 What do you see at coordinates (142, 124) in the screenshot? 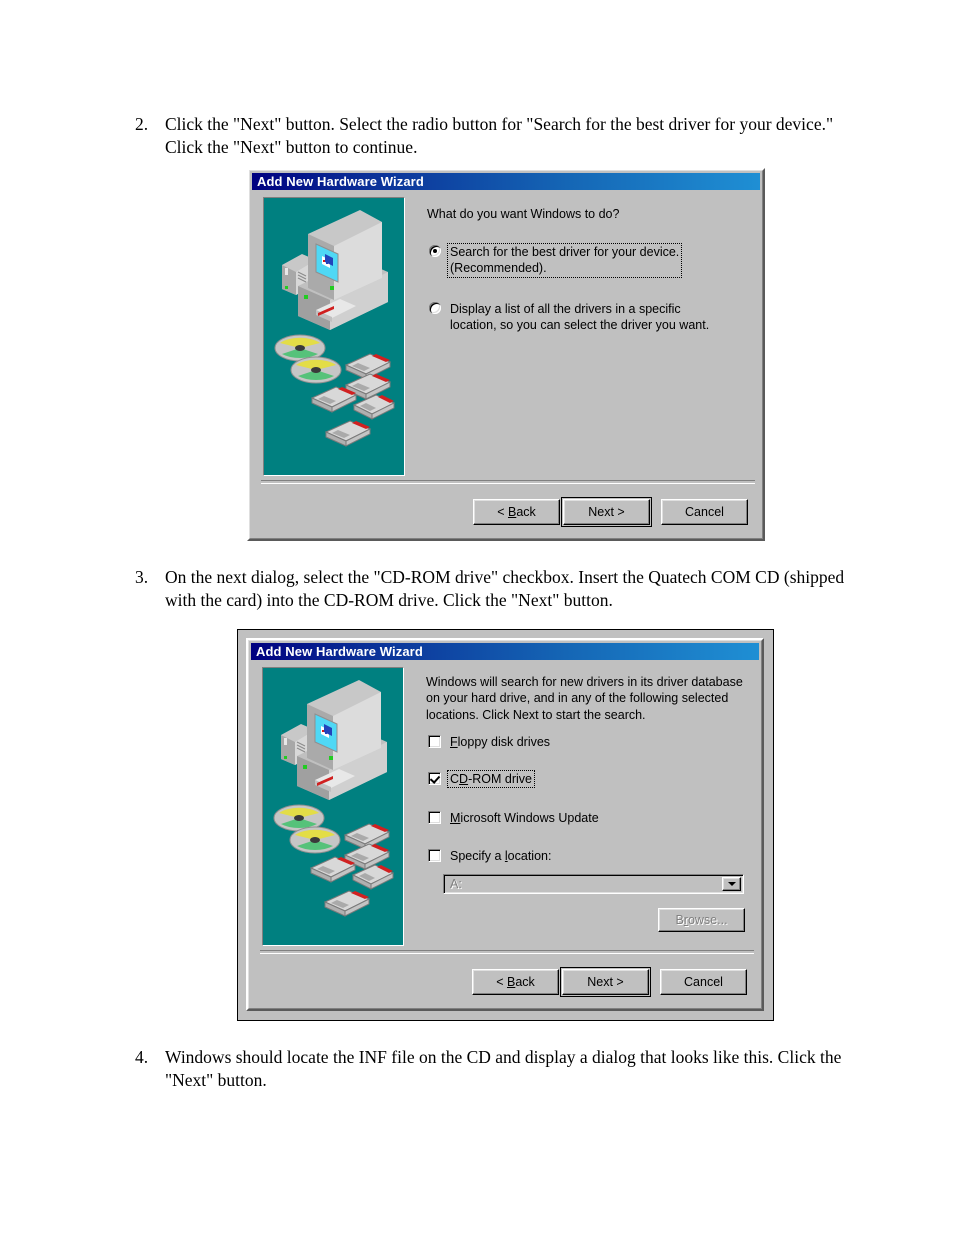
I see `step-2-number: 2.` at bounding box center [142, 124].